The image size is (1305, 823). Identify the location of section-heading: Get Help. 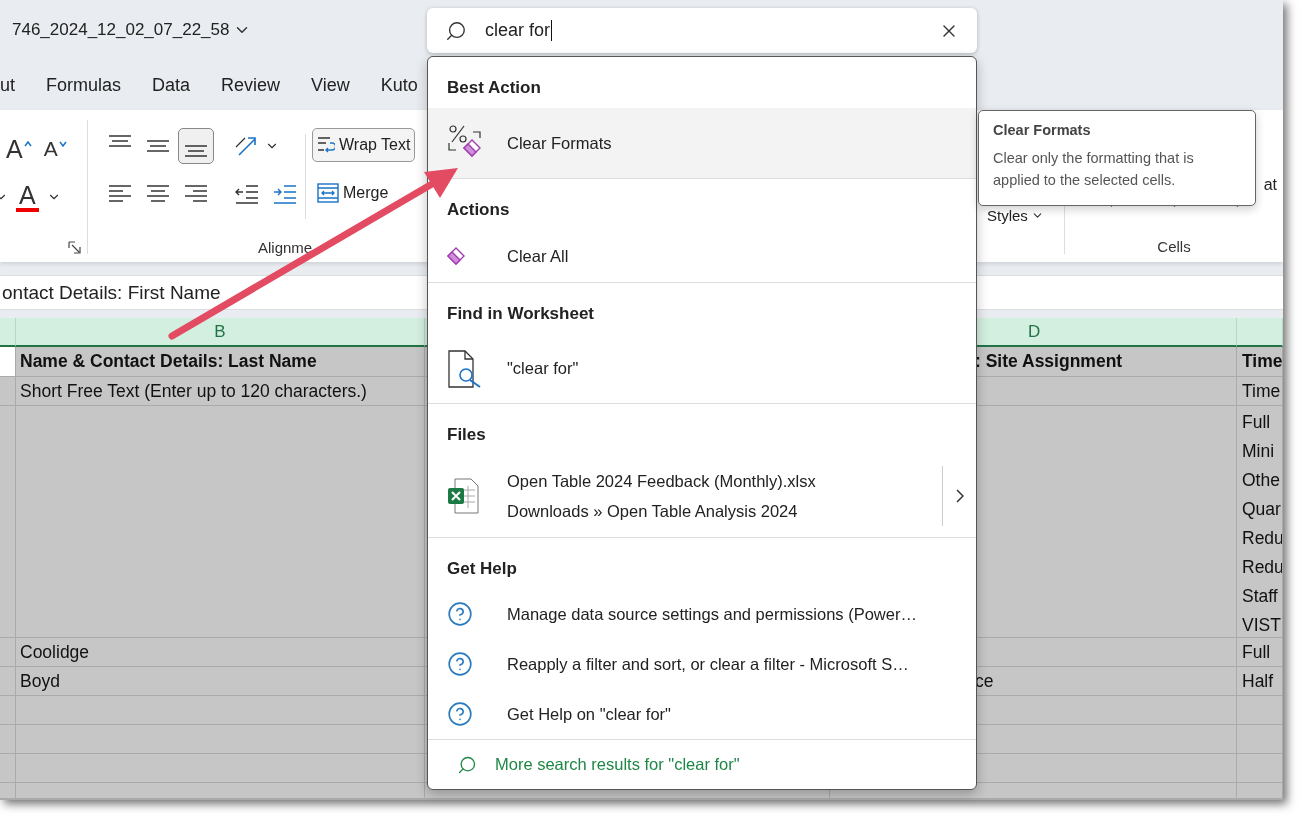
(482, 569).